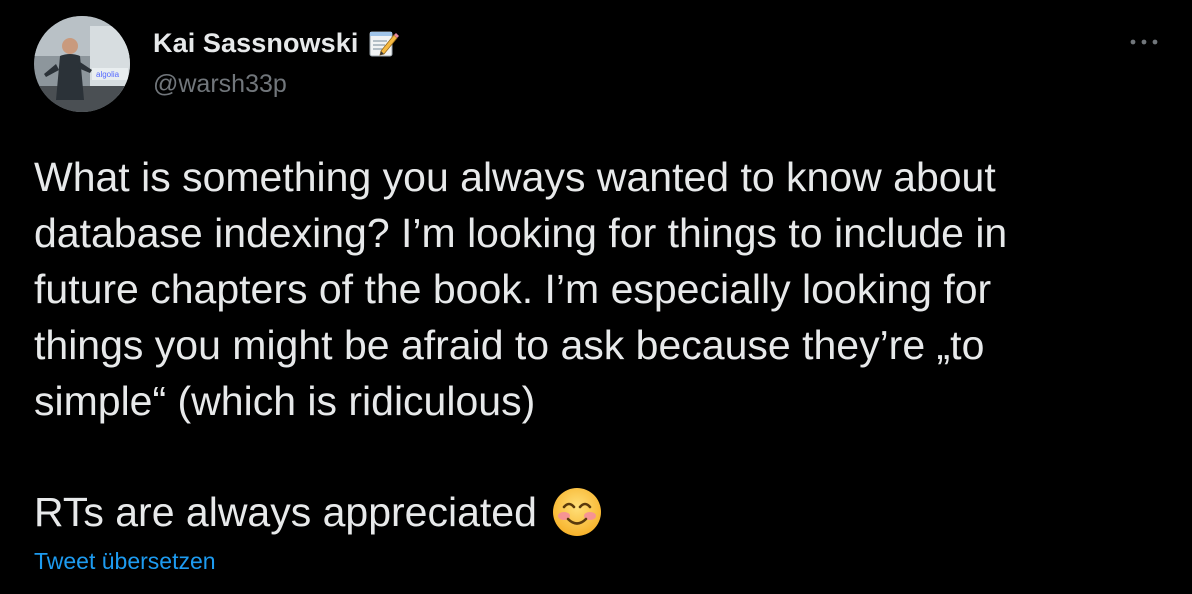 The image size is (1192, 594). What do you see at coordinates (383, 43) in the screenshot?
I see `memo-icon` at bounding box center [383, 43].